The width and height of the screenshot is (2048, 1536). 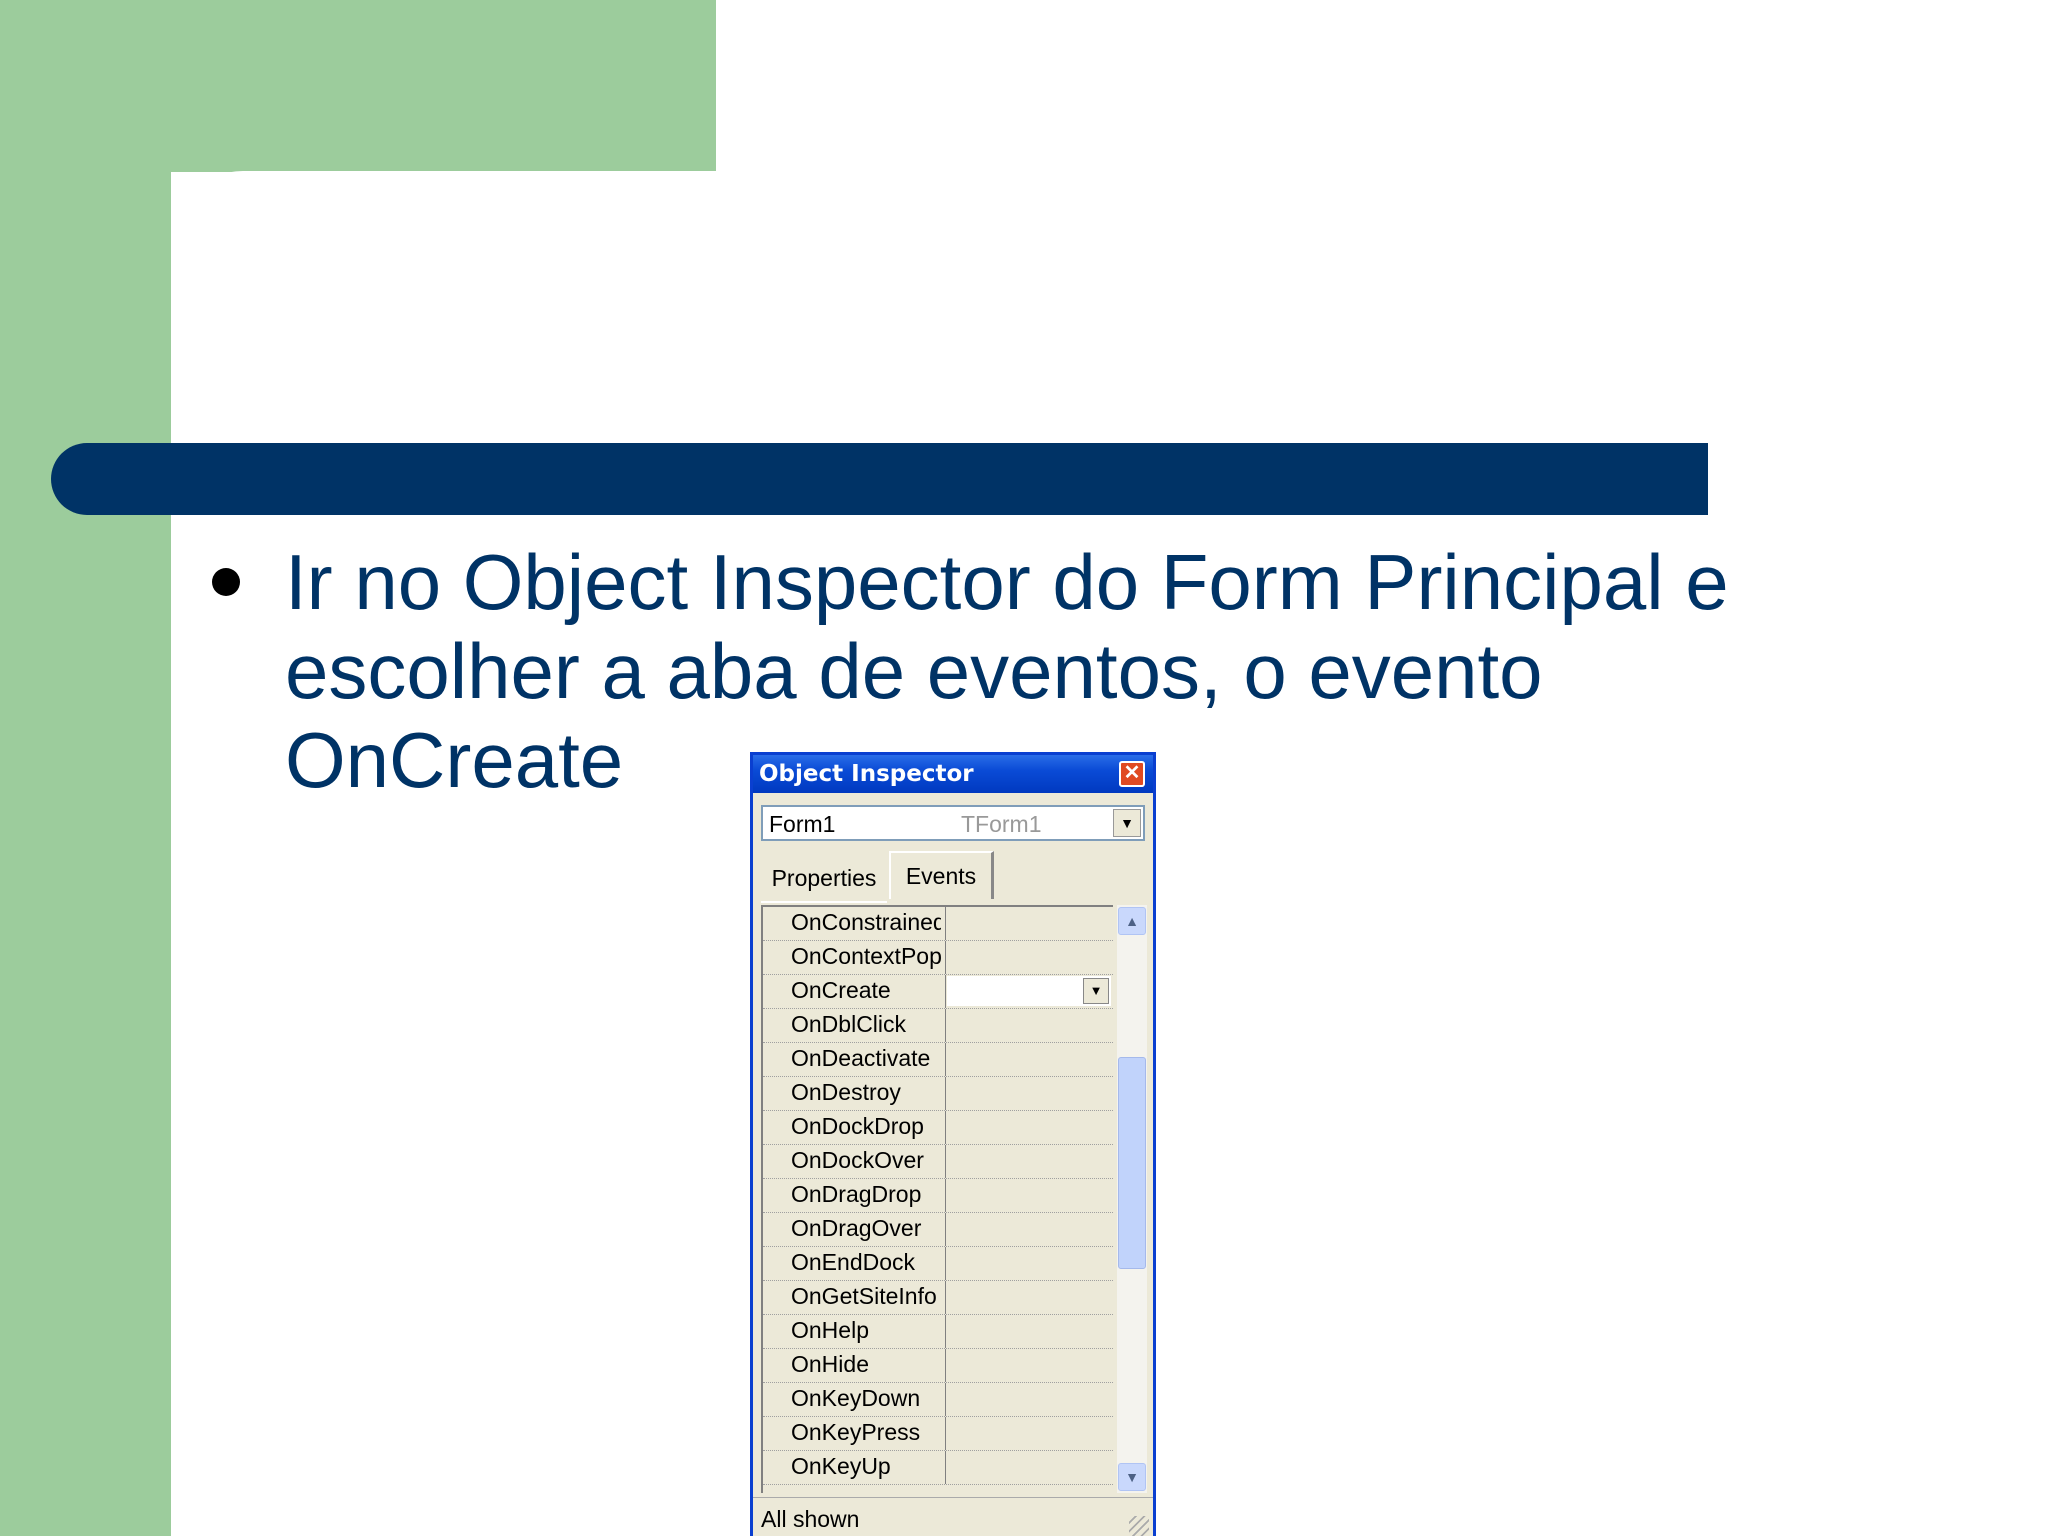 What do you see at coordinates (849, 1024) in the screenshot?
I see `event-name: OnDblClick` at bounding box center [849, 1024].